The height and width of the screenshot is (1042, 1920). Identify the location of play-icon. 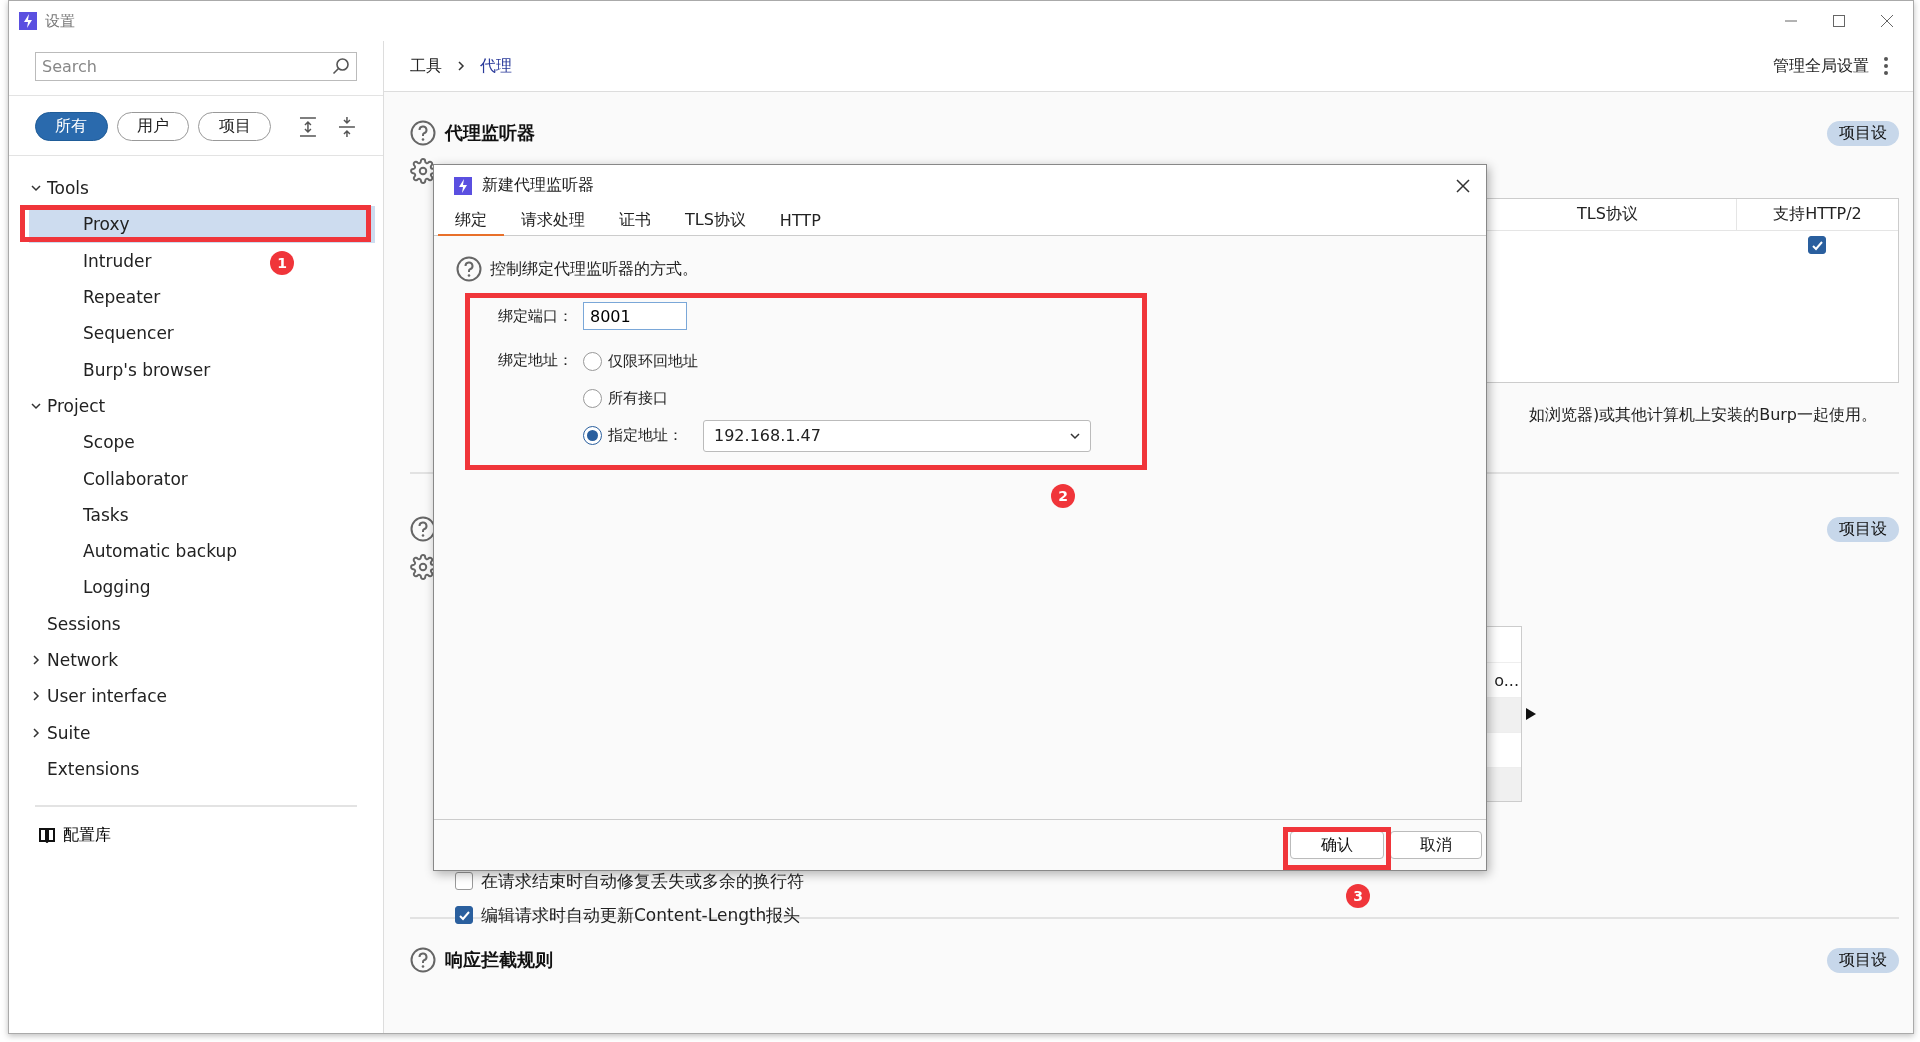
(1531, 714).